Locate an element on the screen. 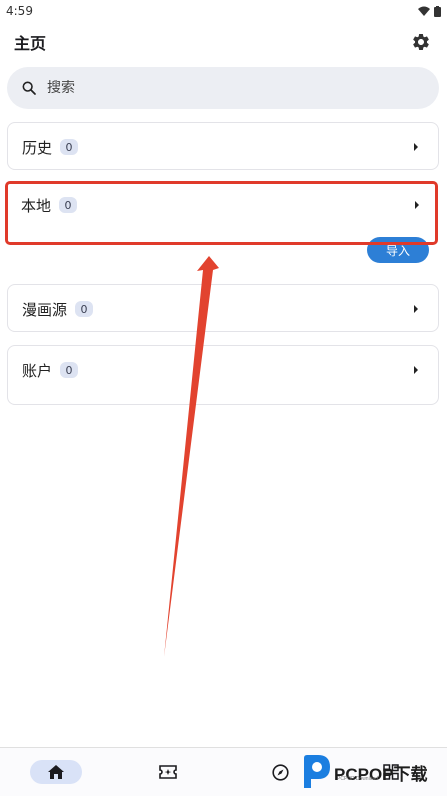 The height and width of the screenshot is (796, 447). battery-icon is located at coordinates (437, 11).